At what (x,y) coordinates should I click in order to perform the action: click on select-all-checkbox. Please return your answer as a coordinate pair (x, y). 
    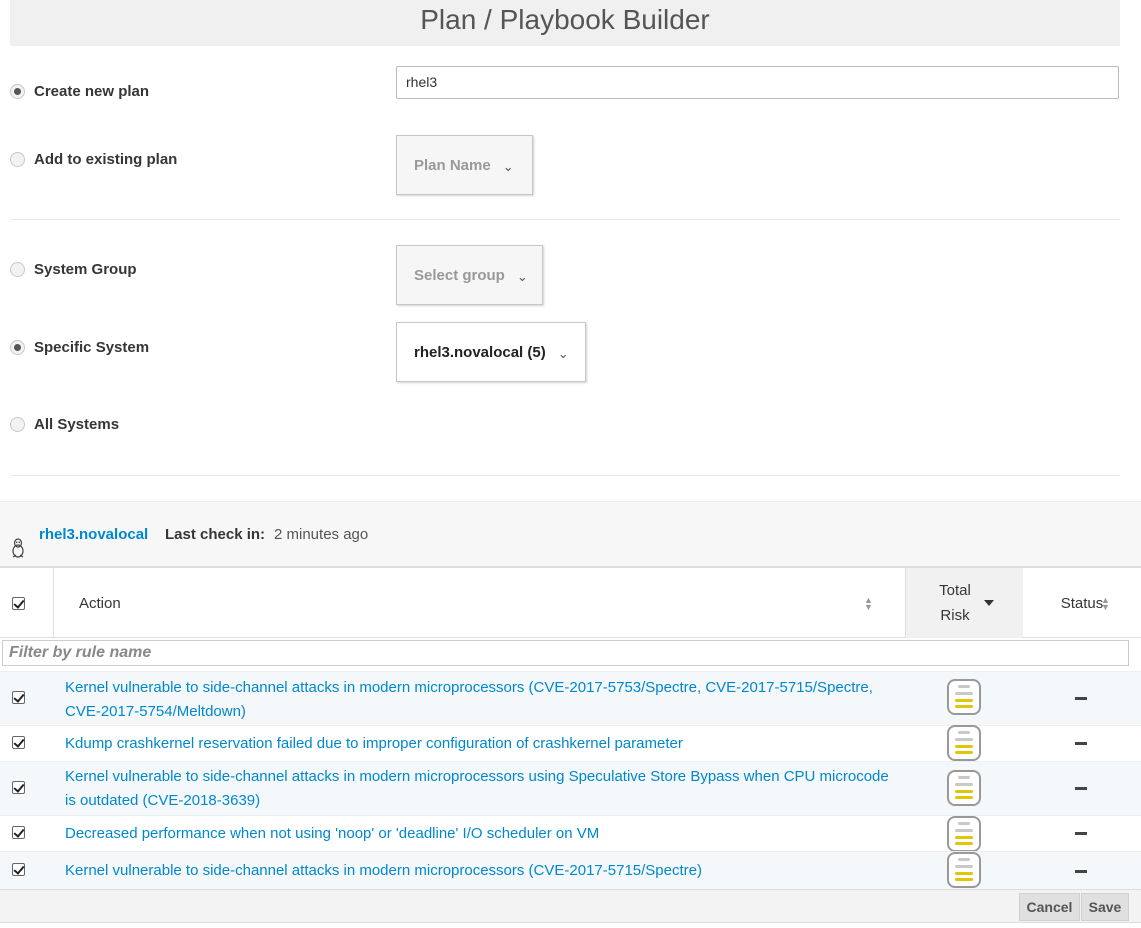
    Looking at the image, I should click on (18, 603).